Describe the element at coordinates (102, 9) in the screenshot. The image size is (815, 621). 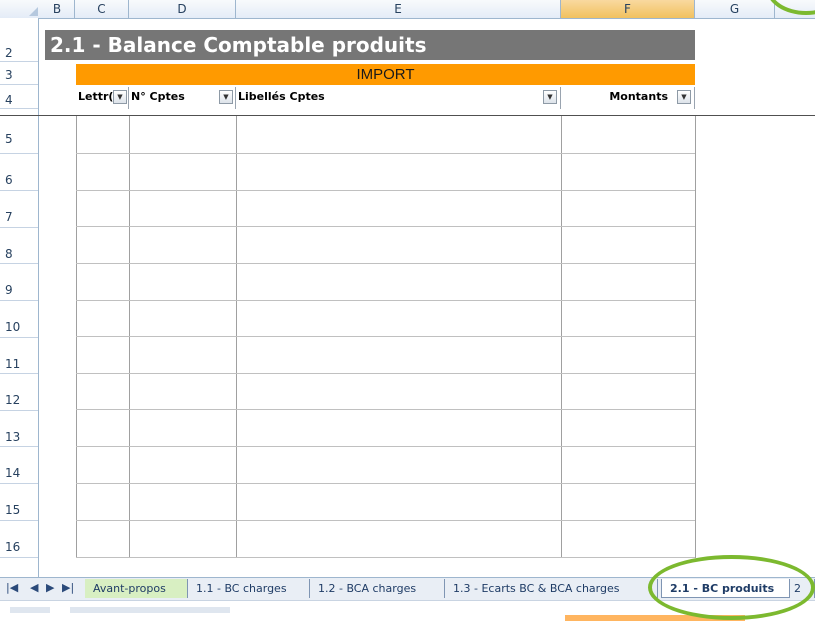
I see `column-header-c: C` at that location.